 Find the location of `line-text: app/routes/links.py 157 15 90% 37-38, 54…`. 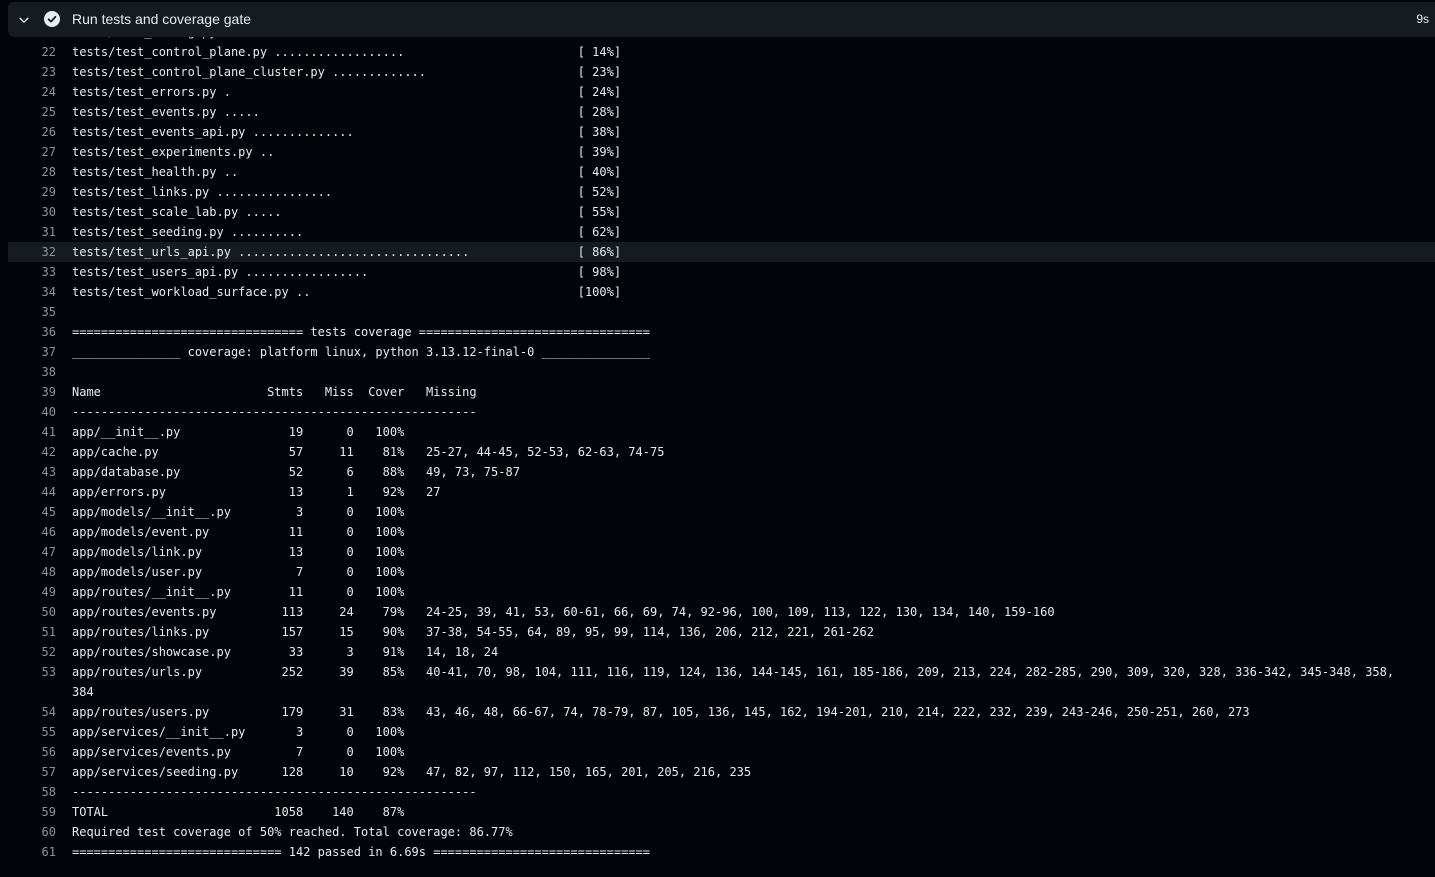

line-text: app/routes/links.py 157 15 90% 37-38, 54… is located at coordinates (473, 632).